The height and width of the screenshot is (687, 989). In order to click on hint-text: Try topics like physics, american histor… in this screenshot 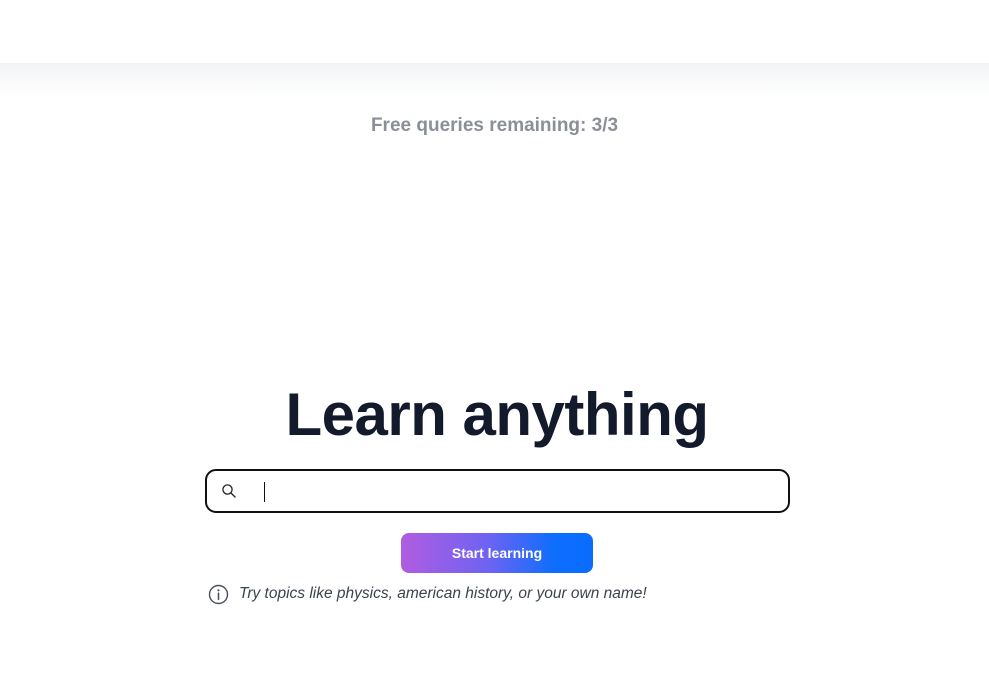, I will do `click(443, 593)`.